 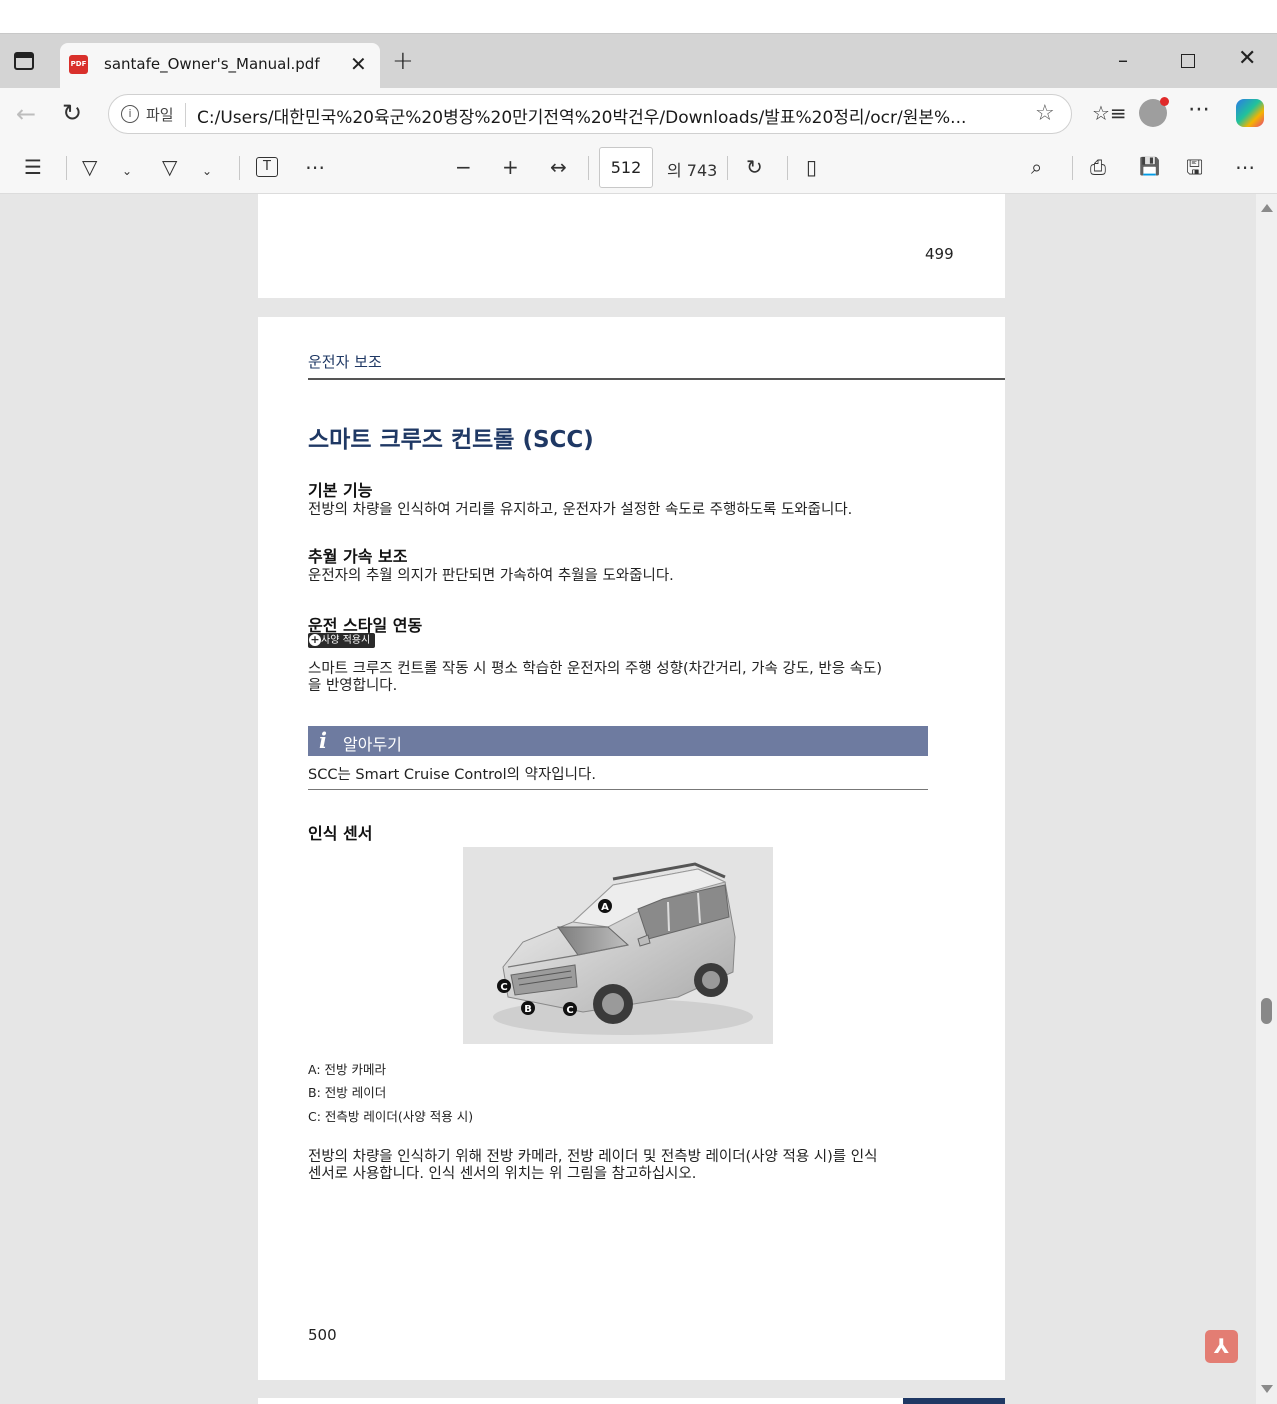 I want to click on scroll-down-icon, so click(x=1267, y=1389).